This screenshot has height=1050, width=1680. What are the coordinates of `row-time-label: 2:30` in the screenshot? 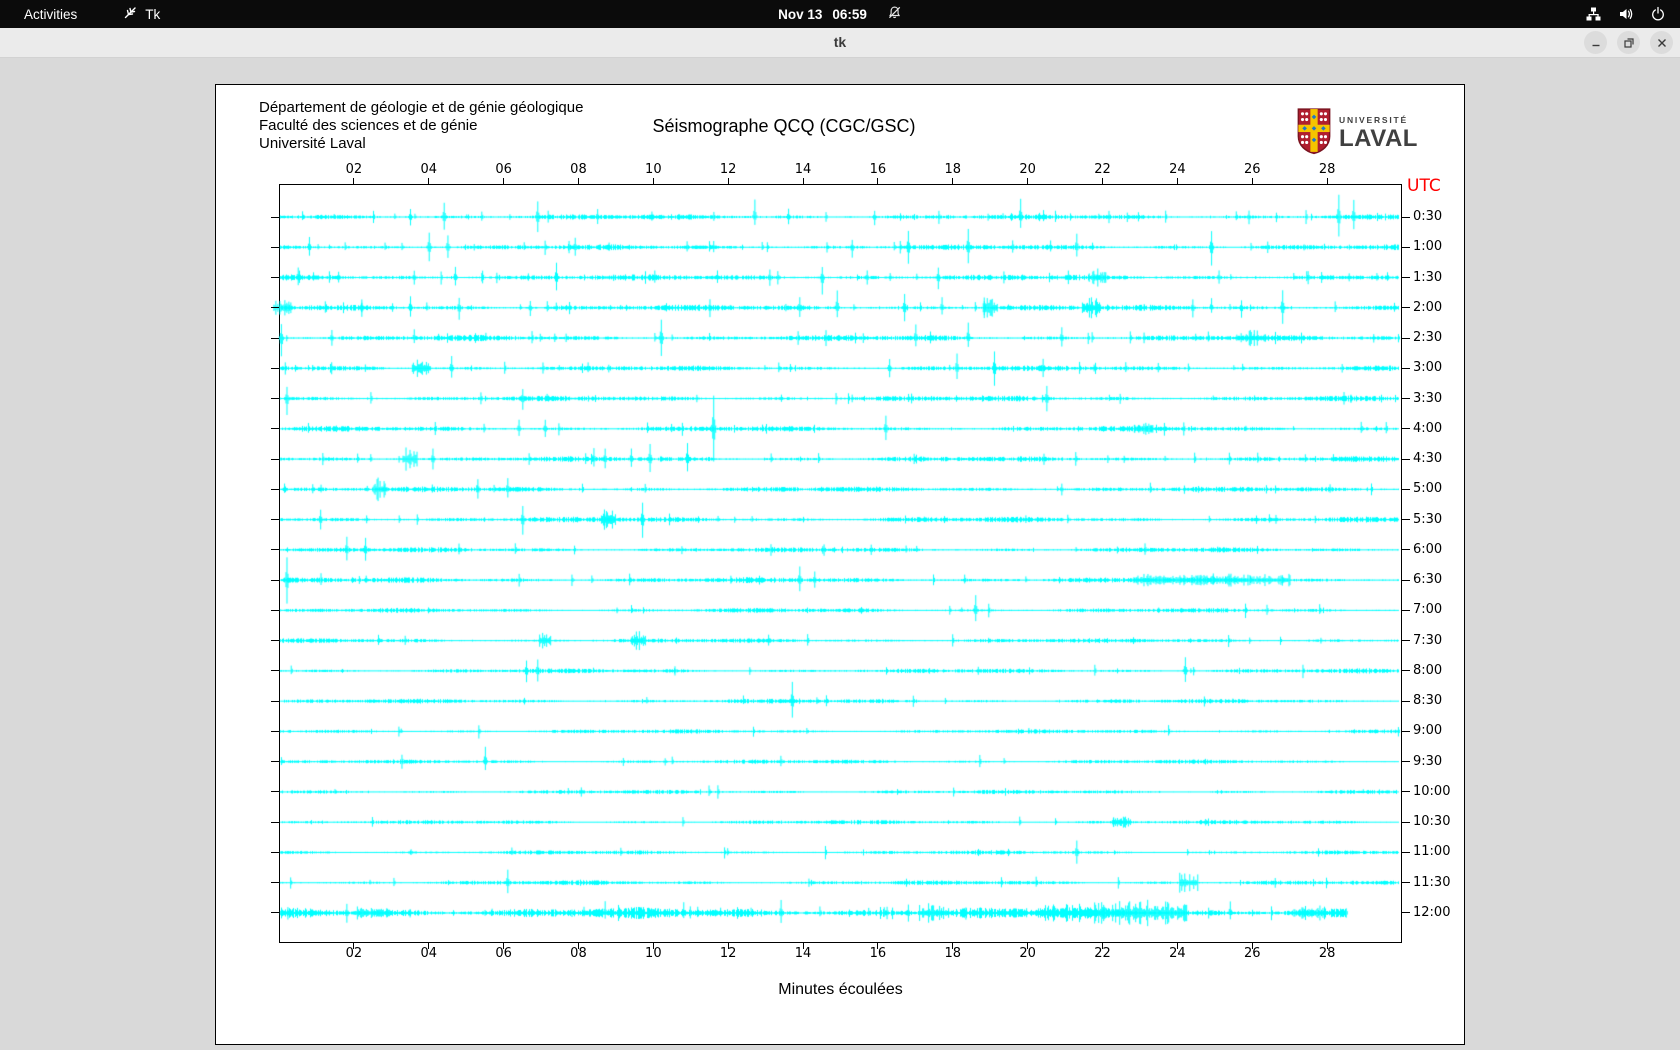 It's located at (1428, 338).